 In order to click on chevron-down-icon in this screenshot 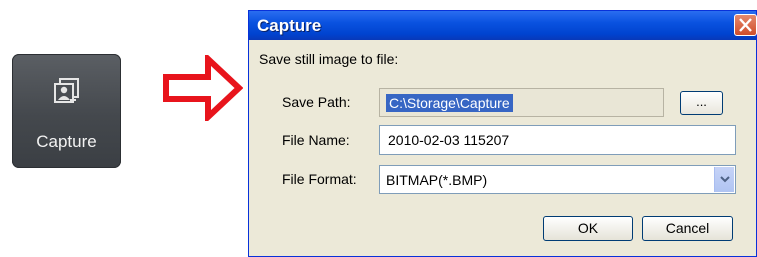, I will do `click(725, 179)`.